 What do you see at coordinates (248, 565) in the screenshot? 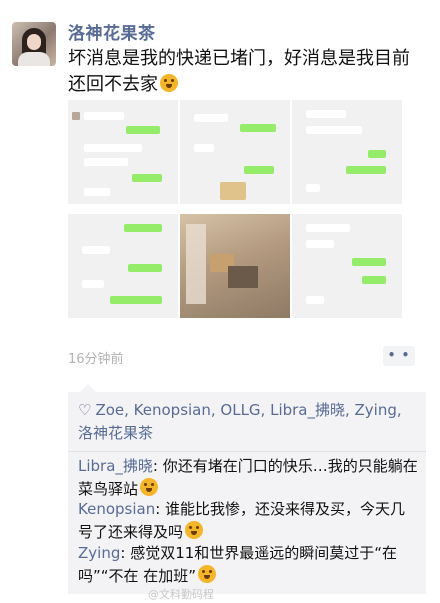
I see `comment-item: Zying: 感觉双11和世界最遥远的瞬间莫过于“在吗”“不在 在加班”` at bounding box center [248, 565].